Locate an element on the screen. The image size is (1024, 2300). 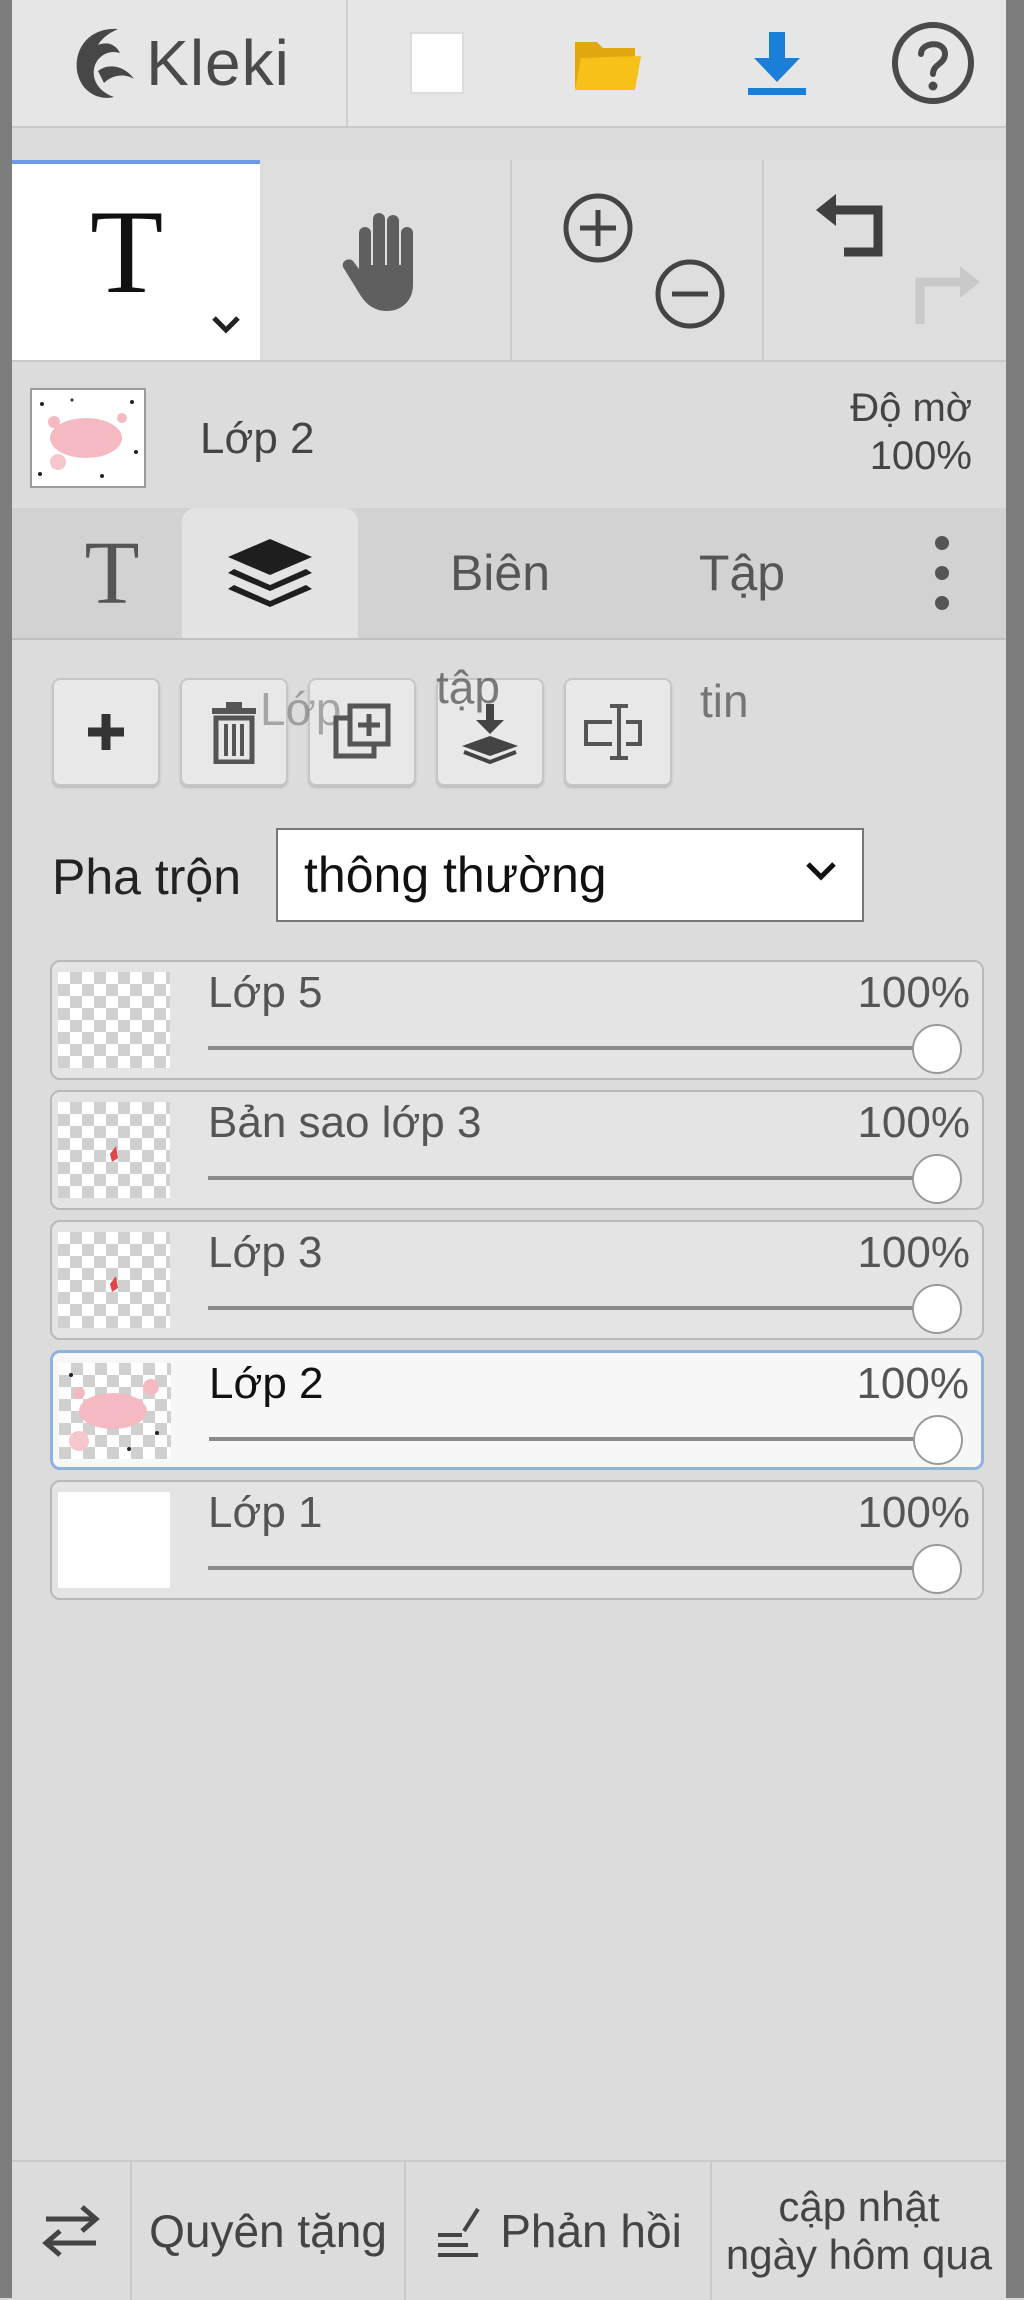
rename-layer-button is located at coordinates (618, 732).